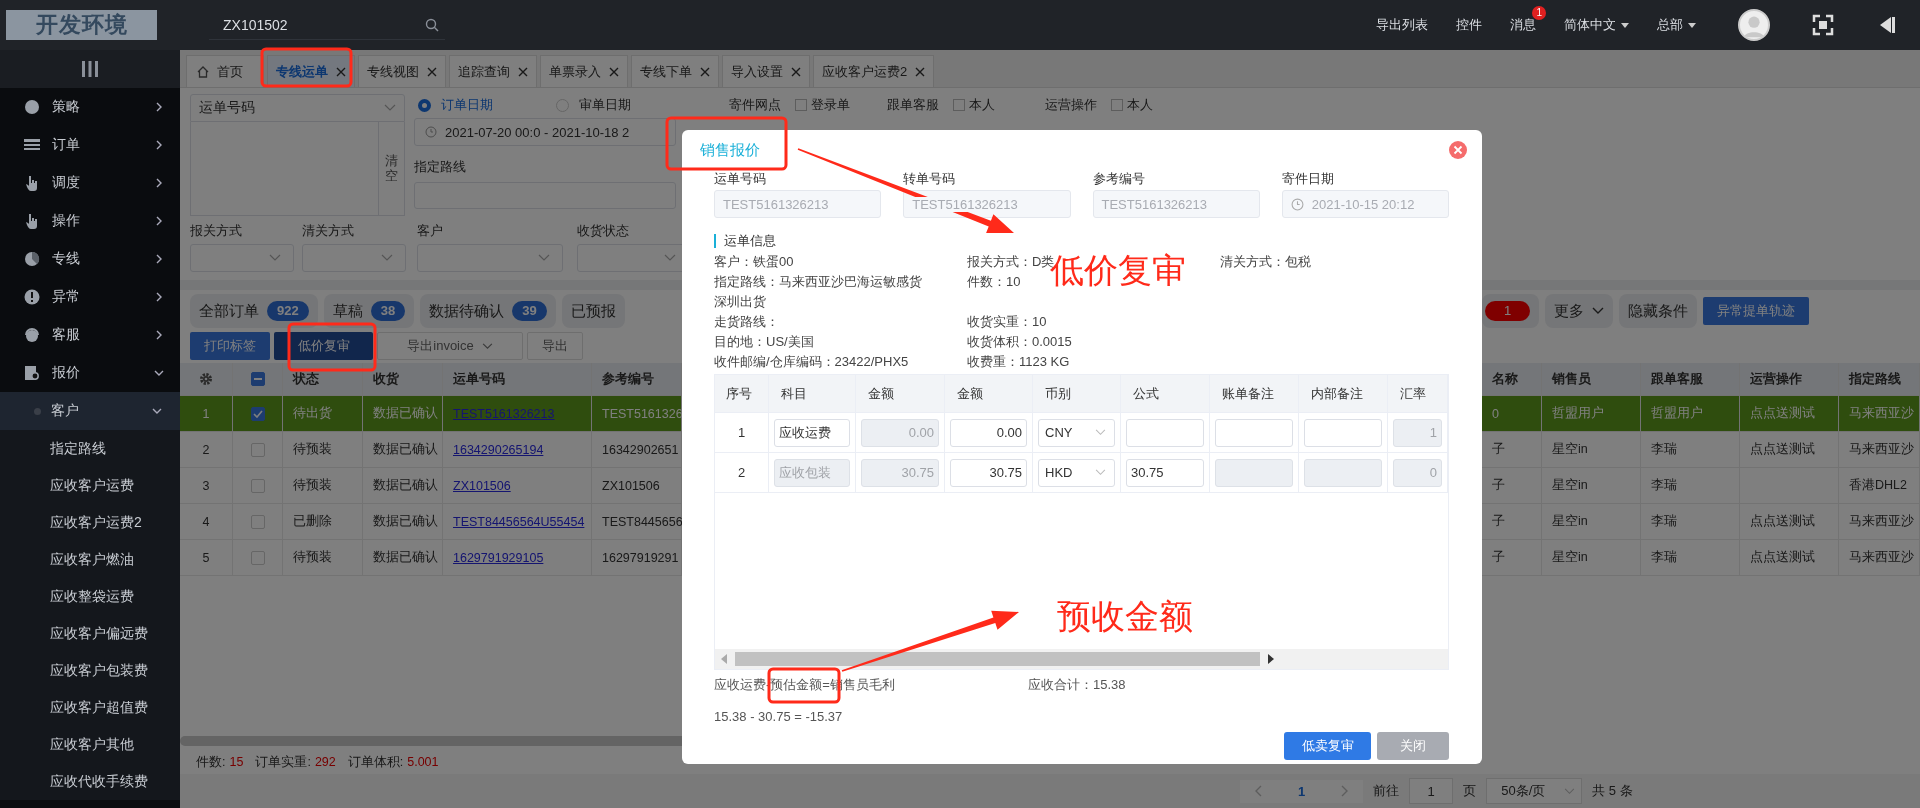 The image size is (1920, 808). Describe the element at coordinates (306, 379) in the screenshot. I see `column-header: 状态` at that location.